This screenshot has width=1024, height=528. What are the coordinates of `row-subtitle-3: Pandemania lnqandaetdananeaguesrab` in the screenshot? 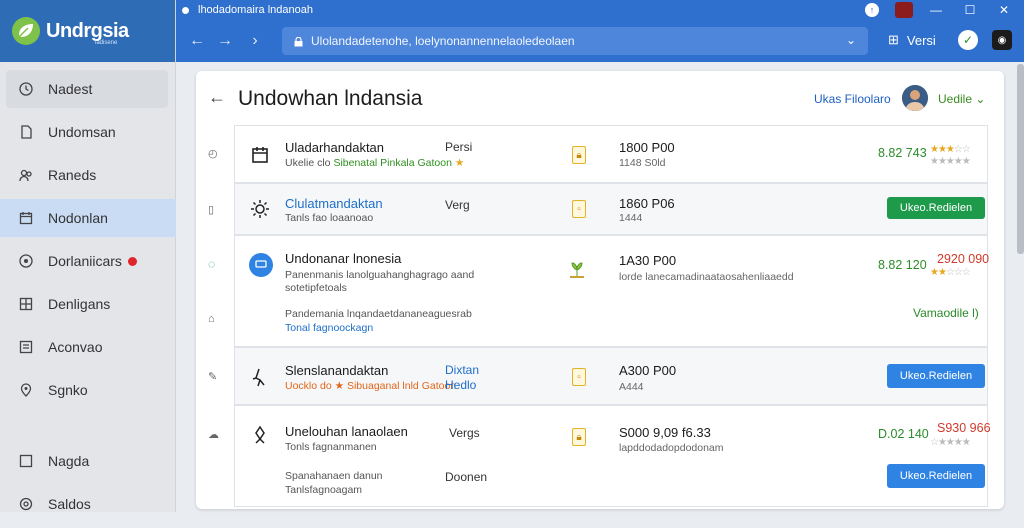 It's located at (378, 314).